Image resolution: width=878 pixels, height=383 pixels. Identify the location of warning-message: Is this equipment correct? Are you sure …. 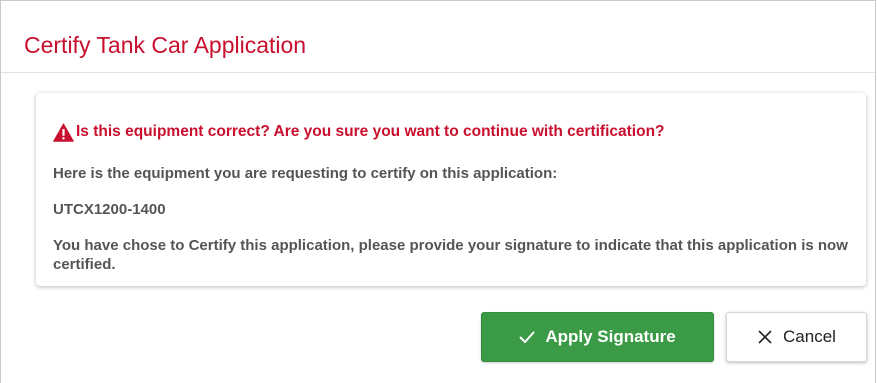
(359, 132).